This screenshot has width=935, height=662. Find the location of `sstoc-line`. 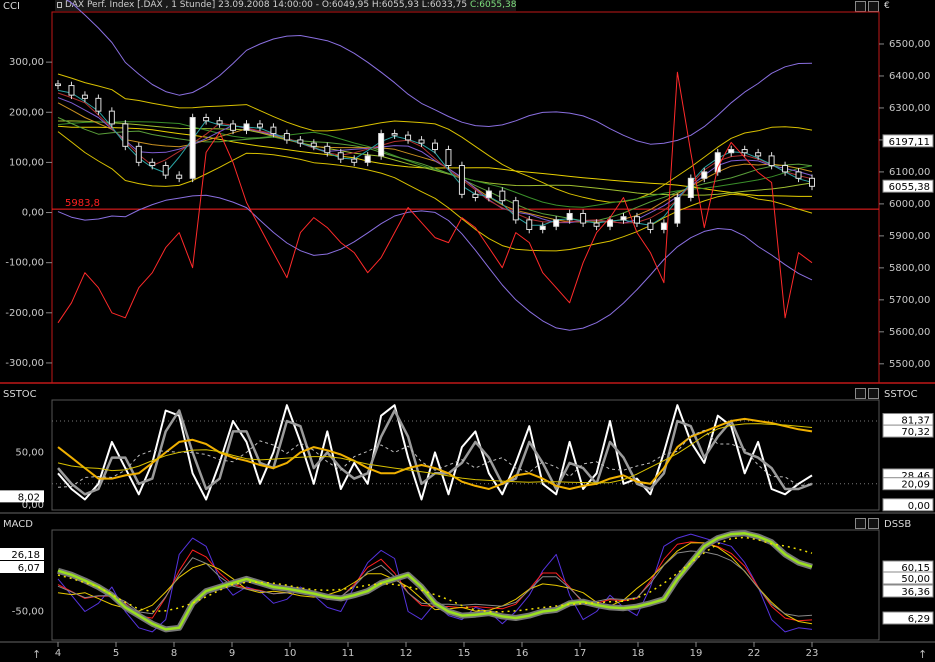

sstoc-line is located at coordinates (435, 452).